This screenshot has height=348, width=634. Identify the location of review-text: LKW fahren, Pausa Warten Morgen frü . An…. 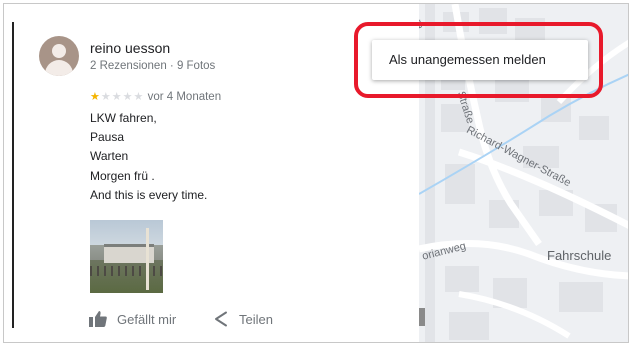
(148, 157).